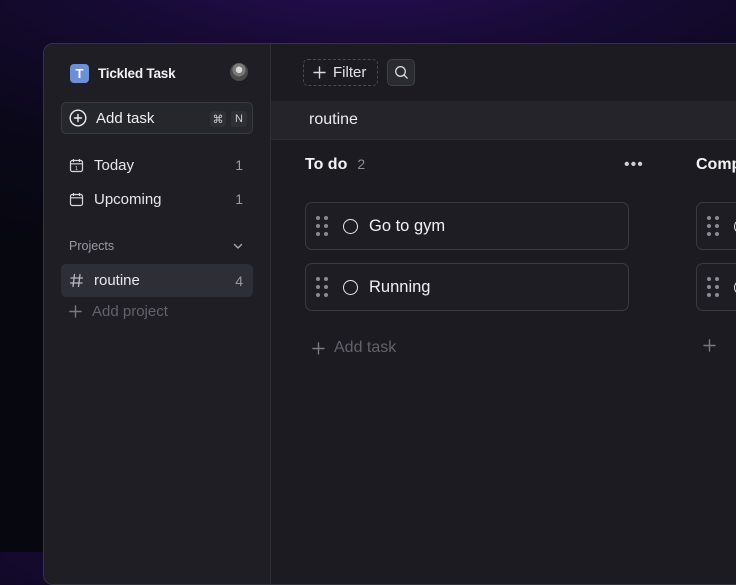 The width and height of the screenshot is (736, 585). Describe the element at coordinates (361, 164) in the screenshot. I see `column-count: 2` at that location.